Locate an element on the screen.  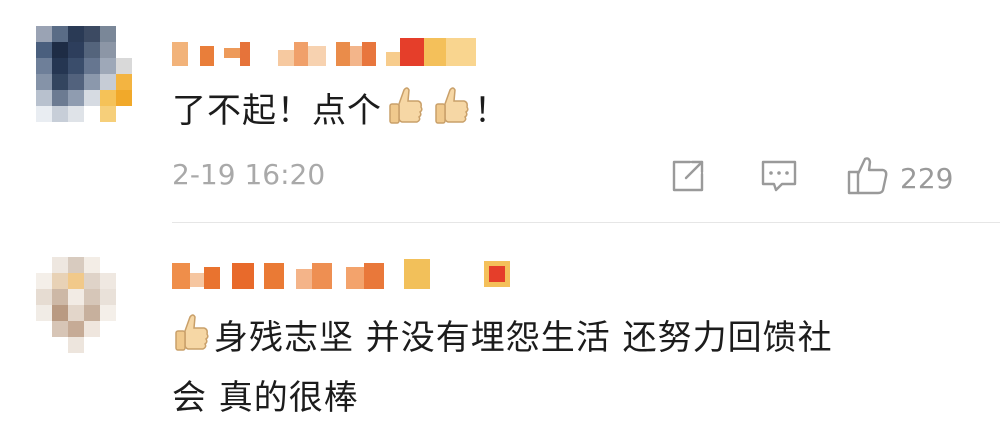
share-button is located at coordinates (688, 178).